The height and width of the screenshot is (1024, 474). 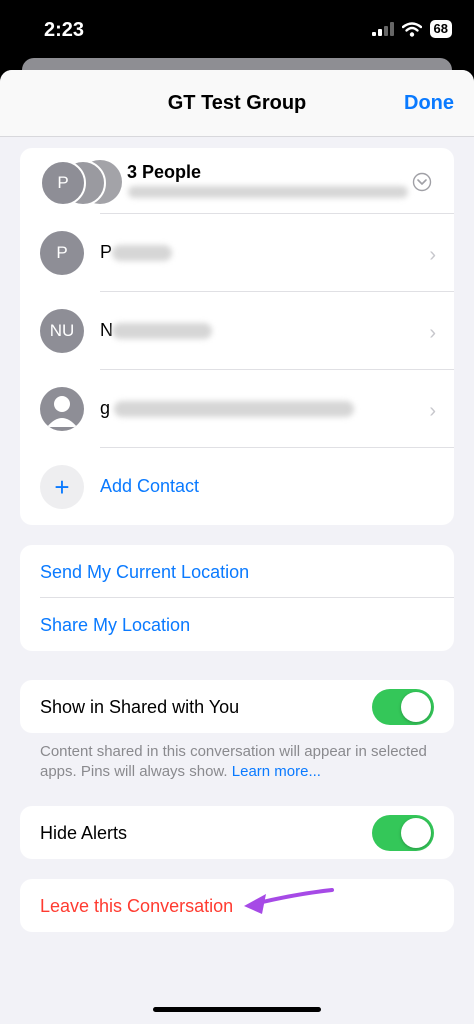 What do you see at coordinates (268, 192) in the screenshot?
I see `redacted-names` at bounding box center [268, 192].